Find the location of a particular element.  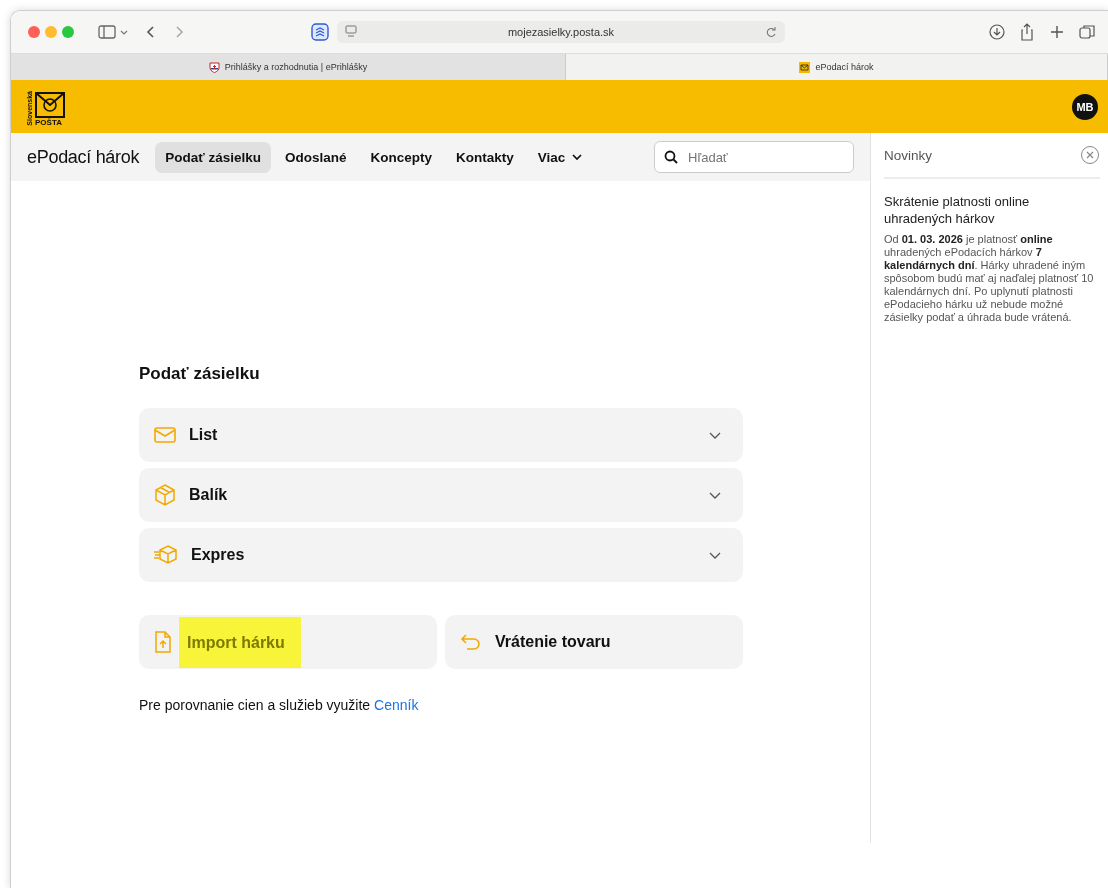

address-bar: mojezasielky.posta.sk is located at coordinates (561, 32).